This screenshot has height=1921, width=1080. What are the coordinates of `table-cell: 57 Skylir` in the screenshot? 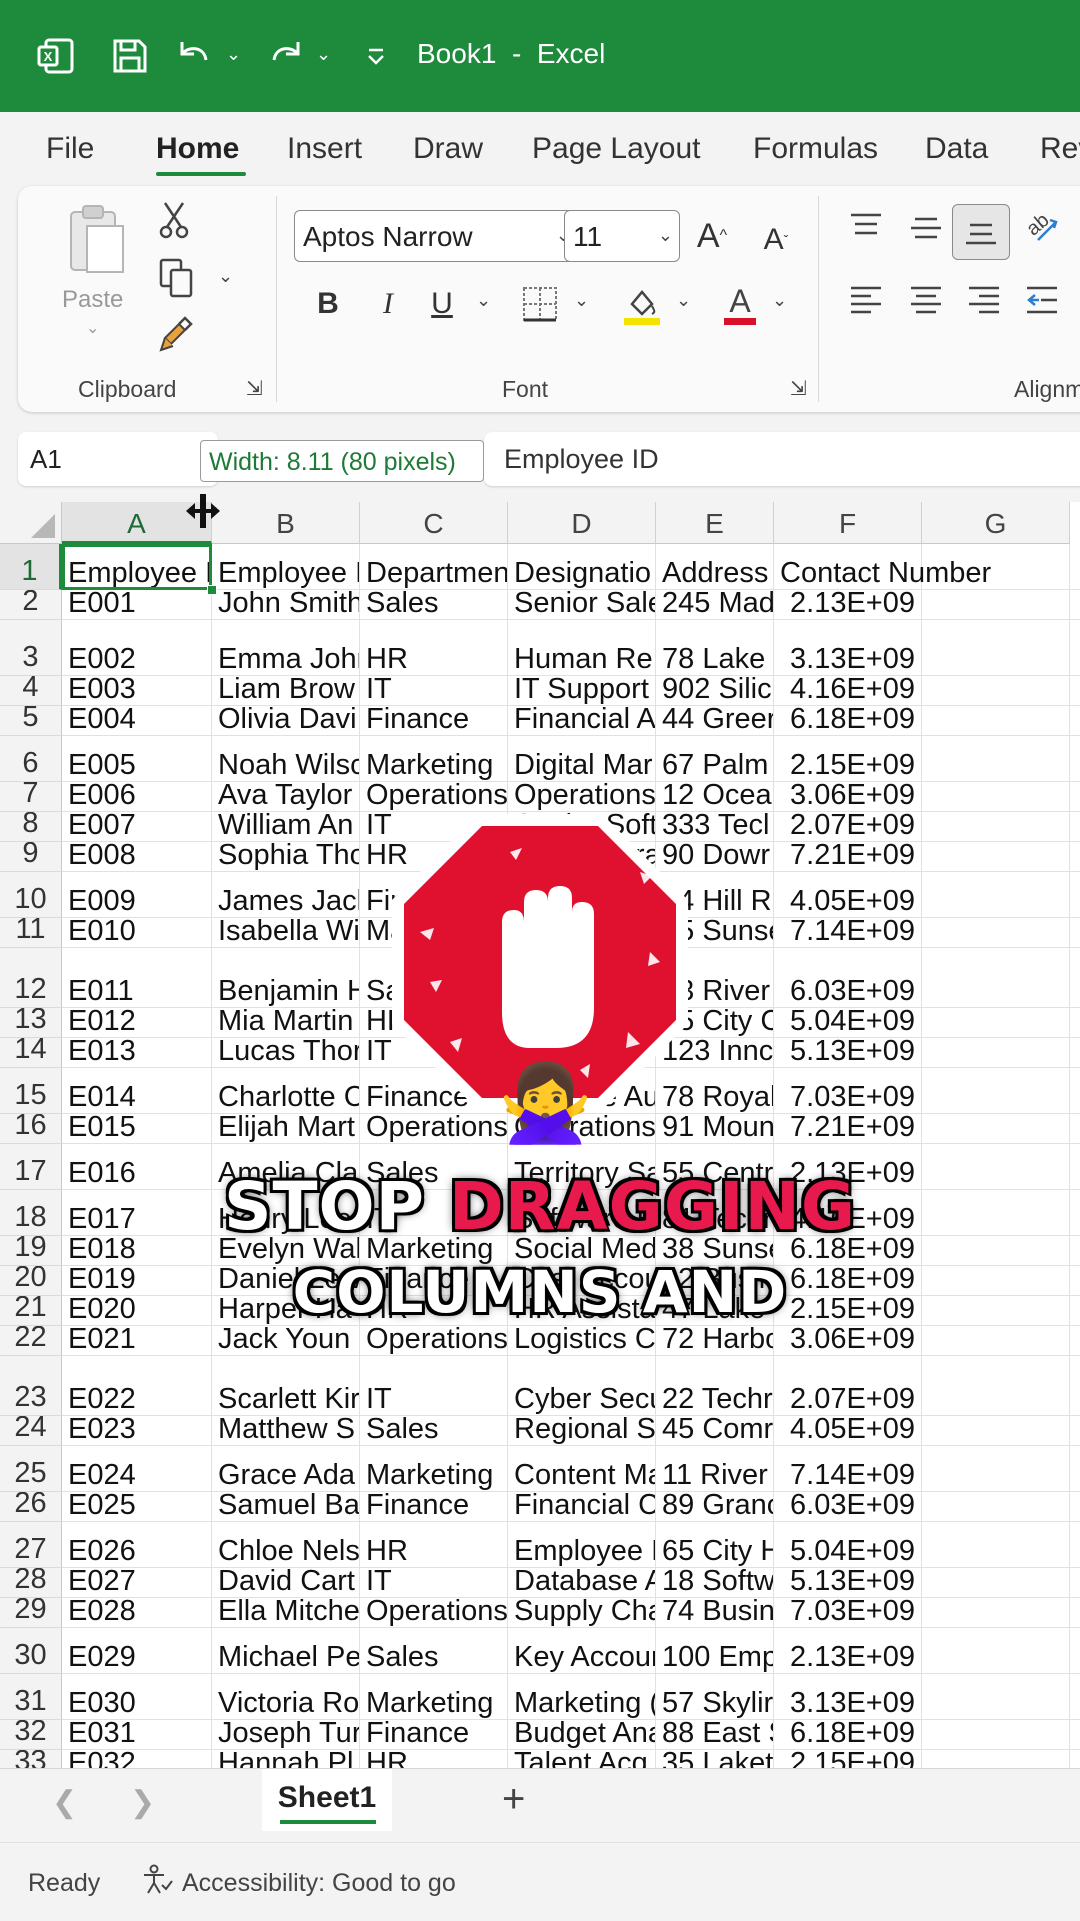 It's located at (715, 1696).